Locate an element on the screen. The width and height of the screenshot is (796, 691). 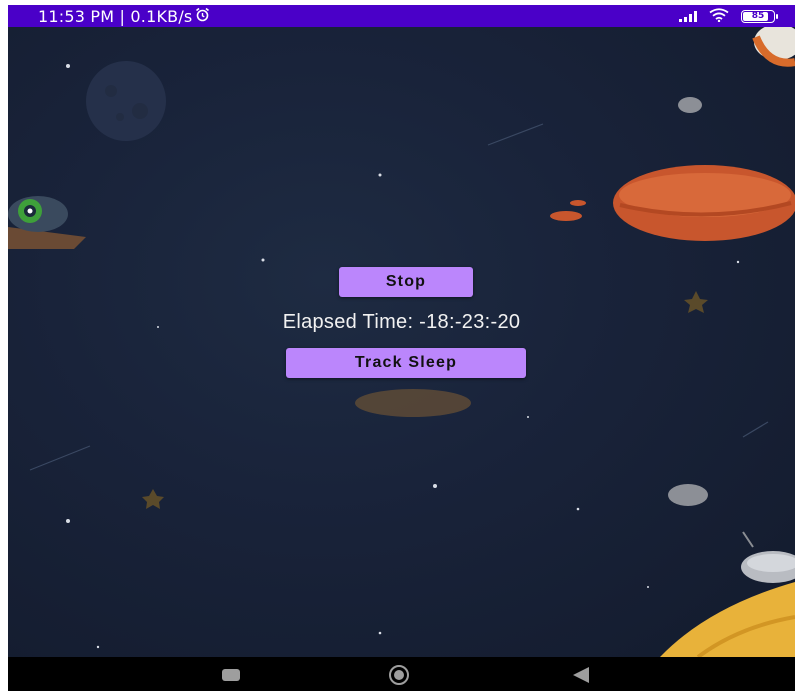
status-left: 11:53 PM | 0.1KB/s is located at coordinates (124, 16).